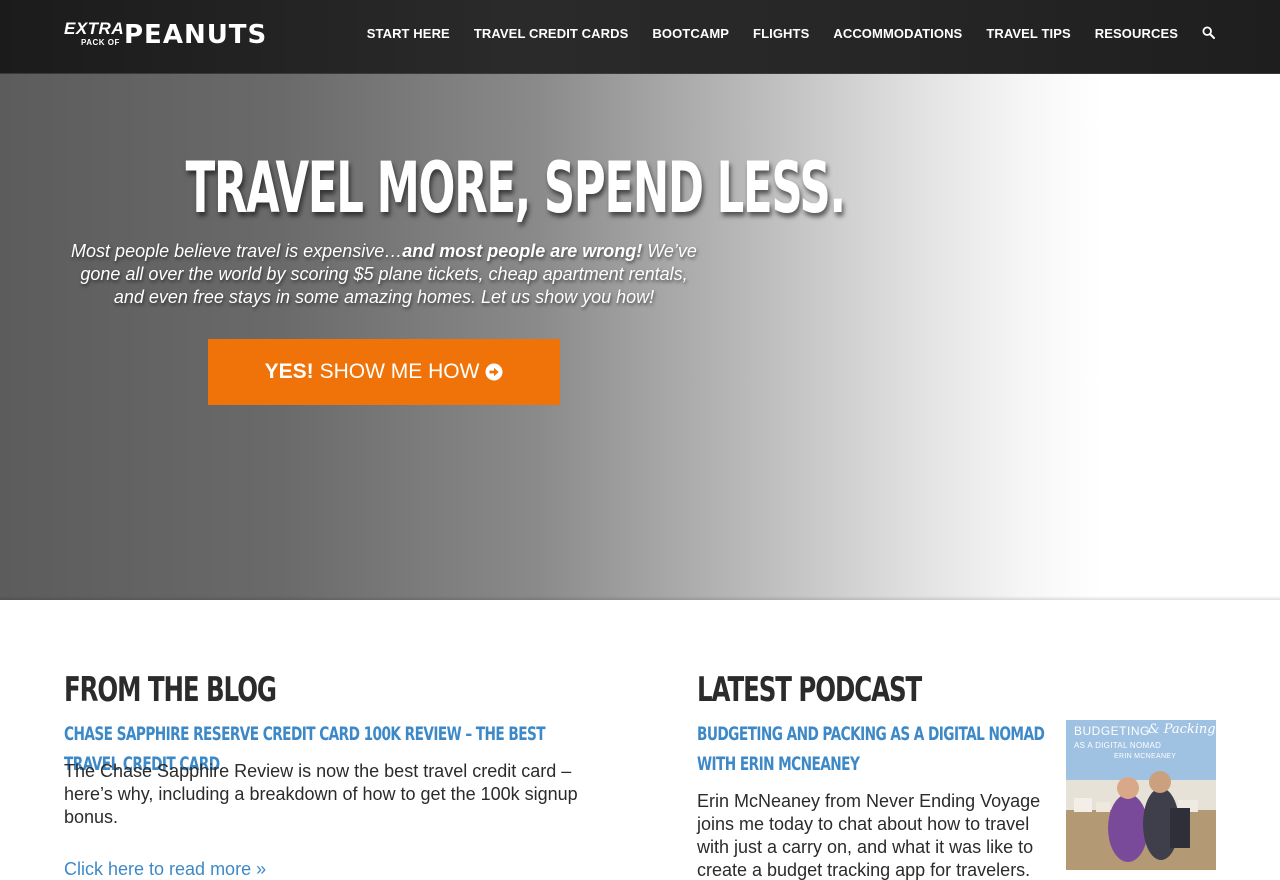 This screenshot has height=880, width=1280. What do you see at coordinates (399, 371) in the screenshot?
I see `cta-text: SHOW ME HOW` at bounding box center [399, 371].